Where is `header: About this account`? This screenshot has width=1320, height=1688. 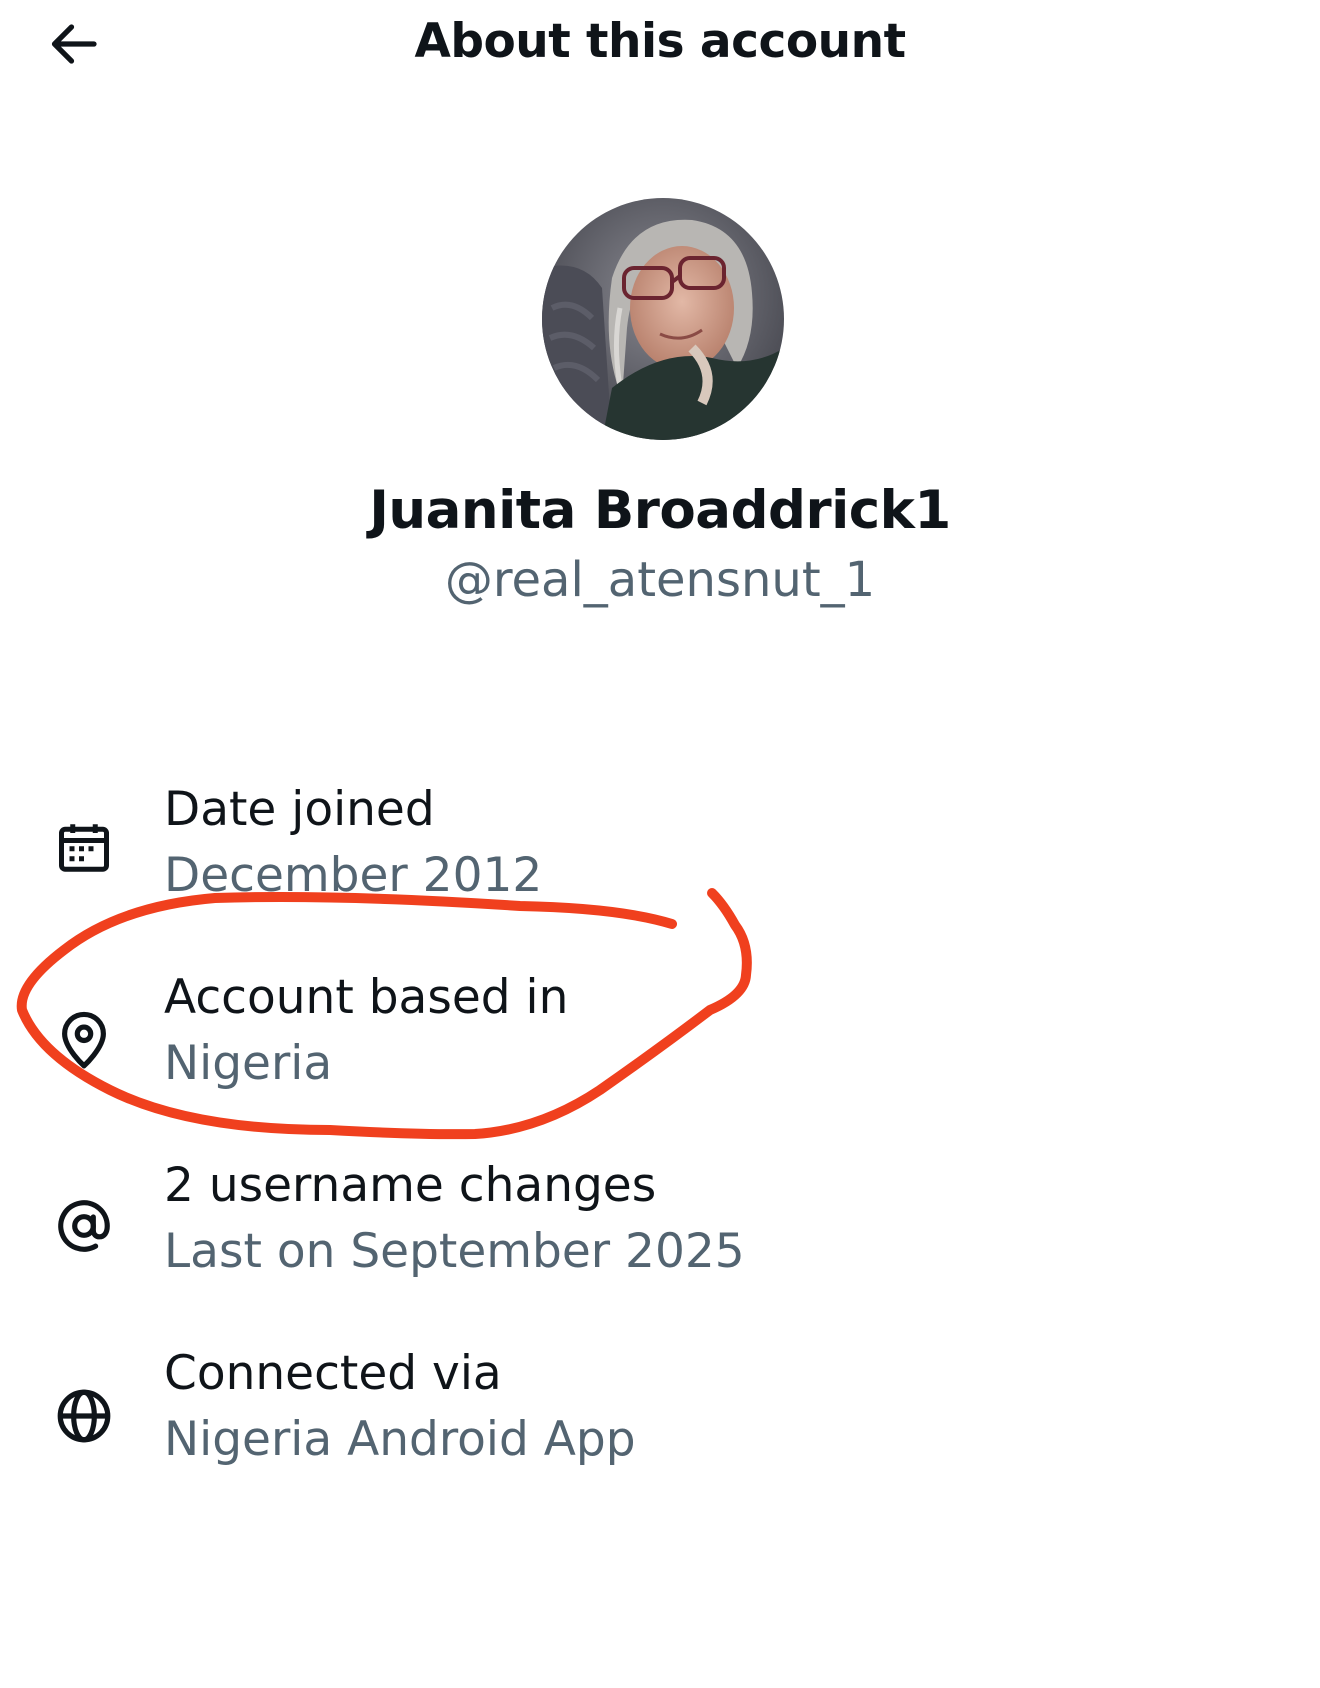
header: About this account is located at coordinates (660, 45).